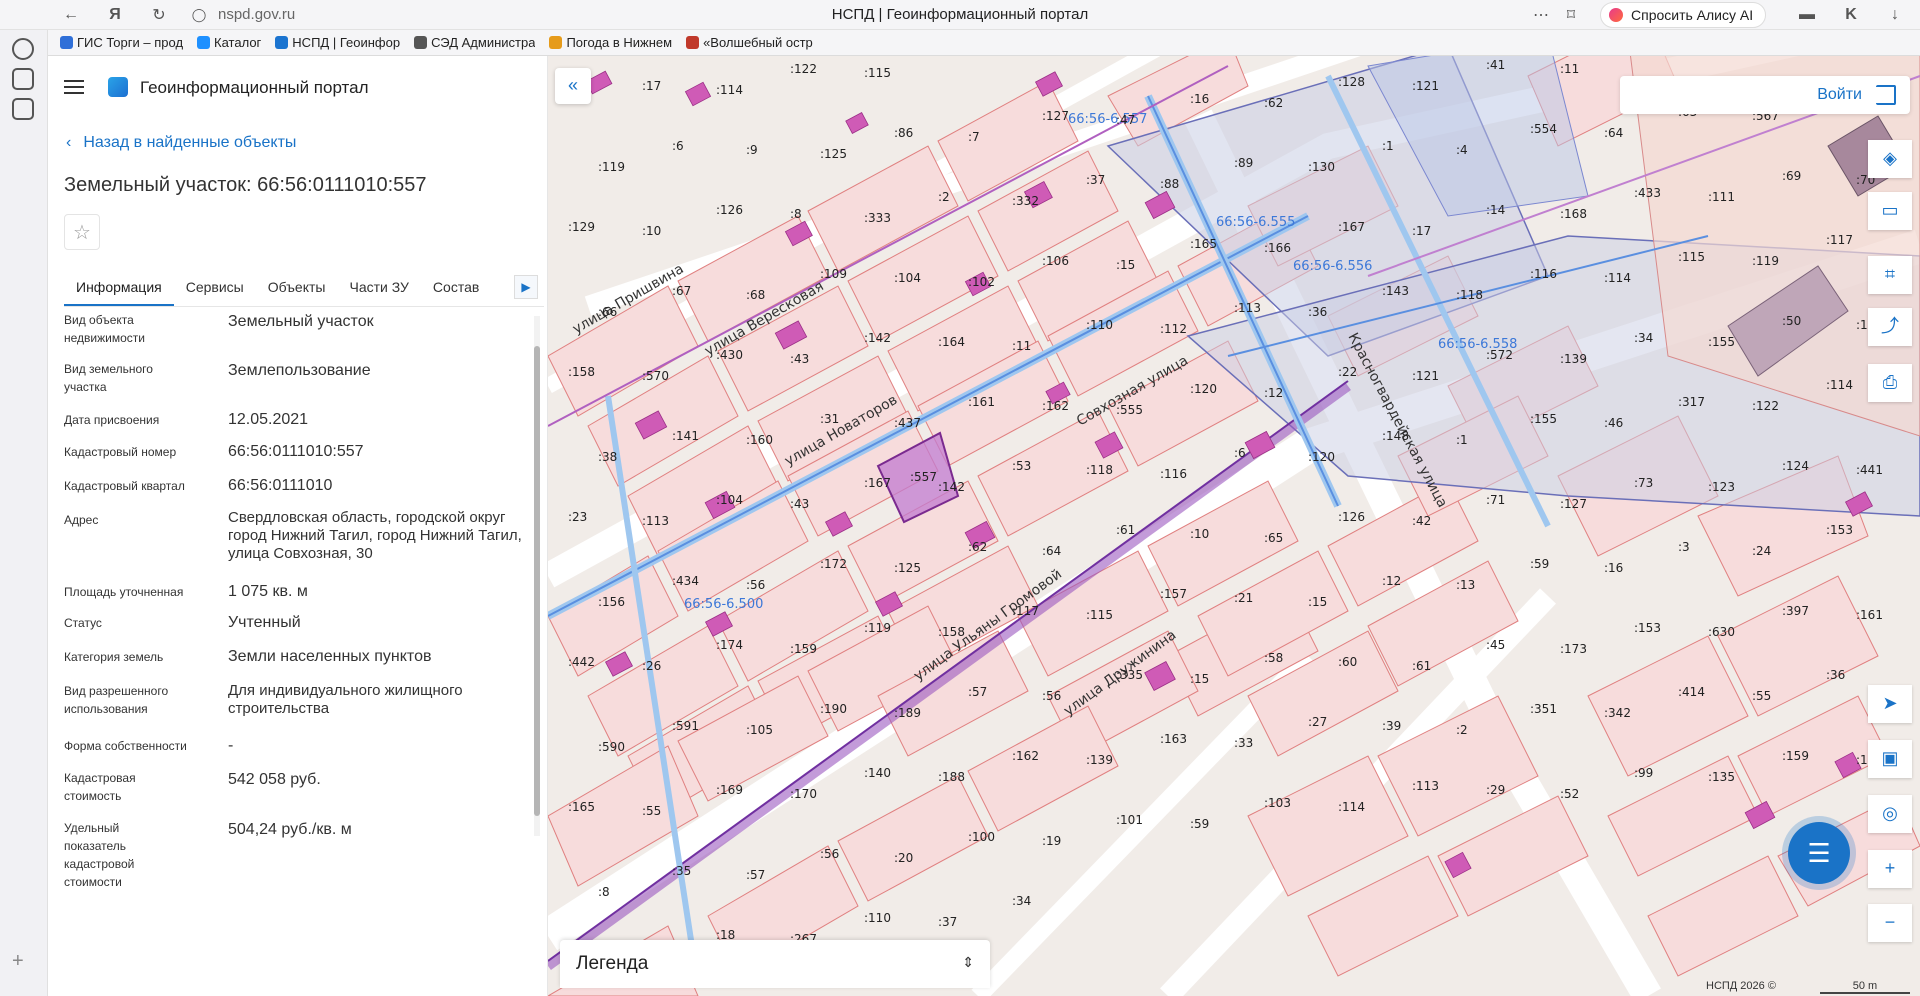 The width and height of the screenshot is (1920, 996). What do you see at coordinates (119, 287) in the screenshot?
I see `tab-info: Информация` at bounding box center [119, 287].